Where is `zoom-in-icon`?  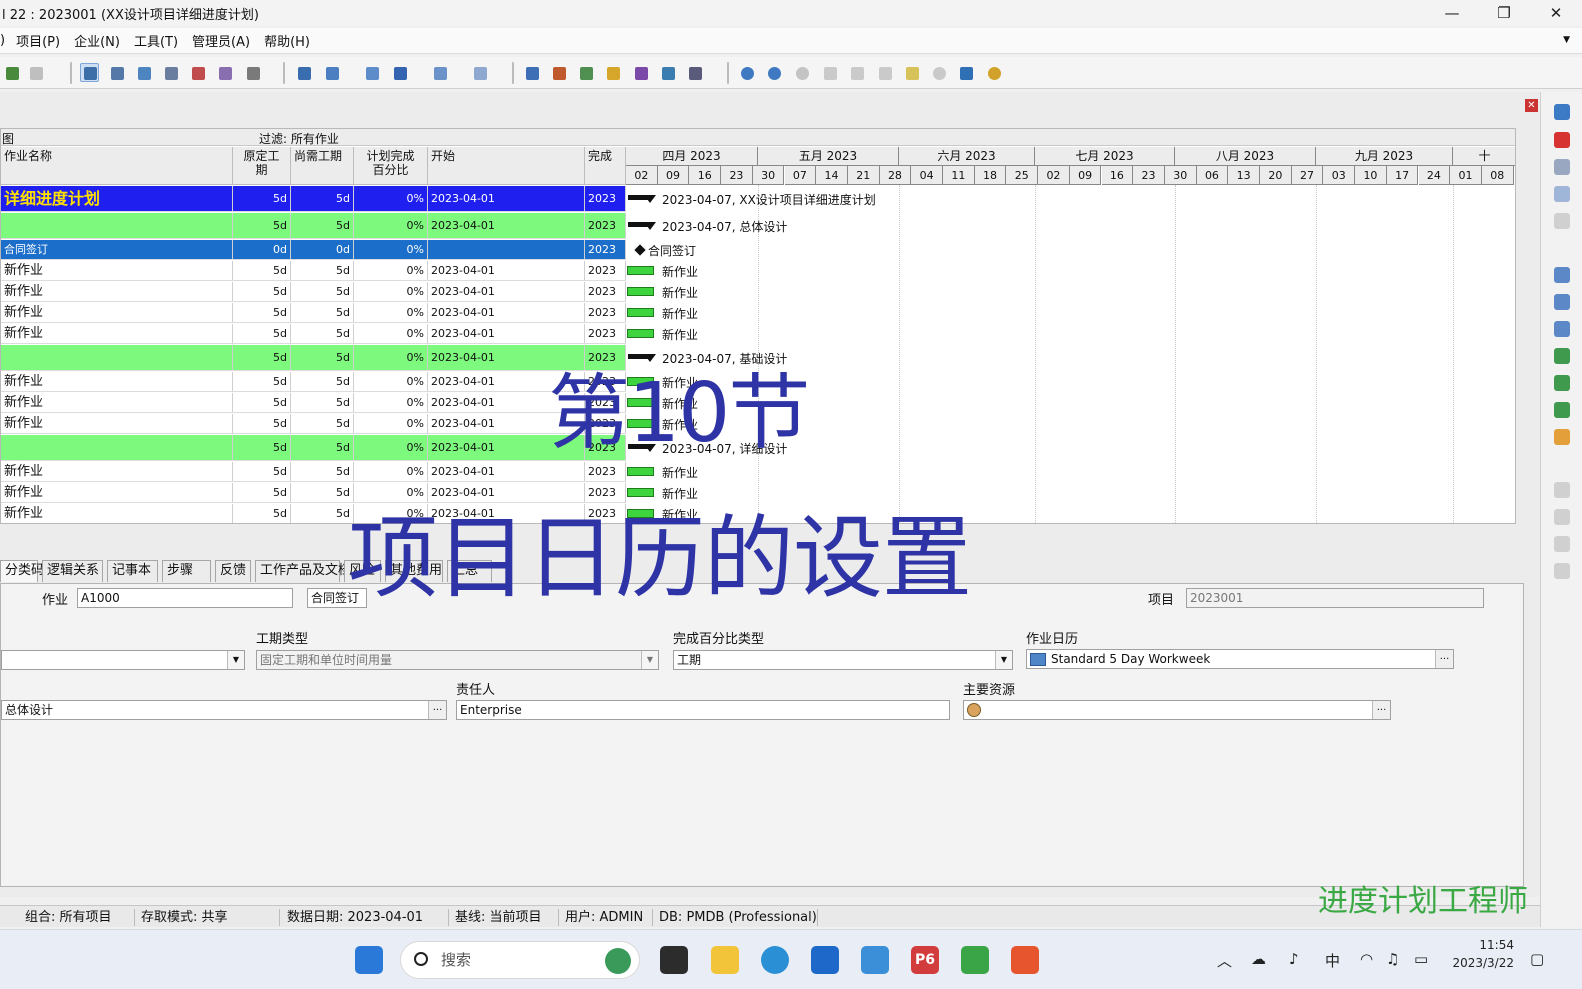 zoom-in-icon is located at coordinates (746, 72).